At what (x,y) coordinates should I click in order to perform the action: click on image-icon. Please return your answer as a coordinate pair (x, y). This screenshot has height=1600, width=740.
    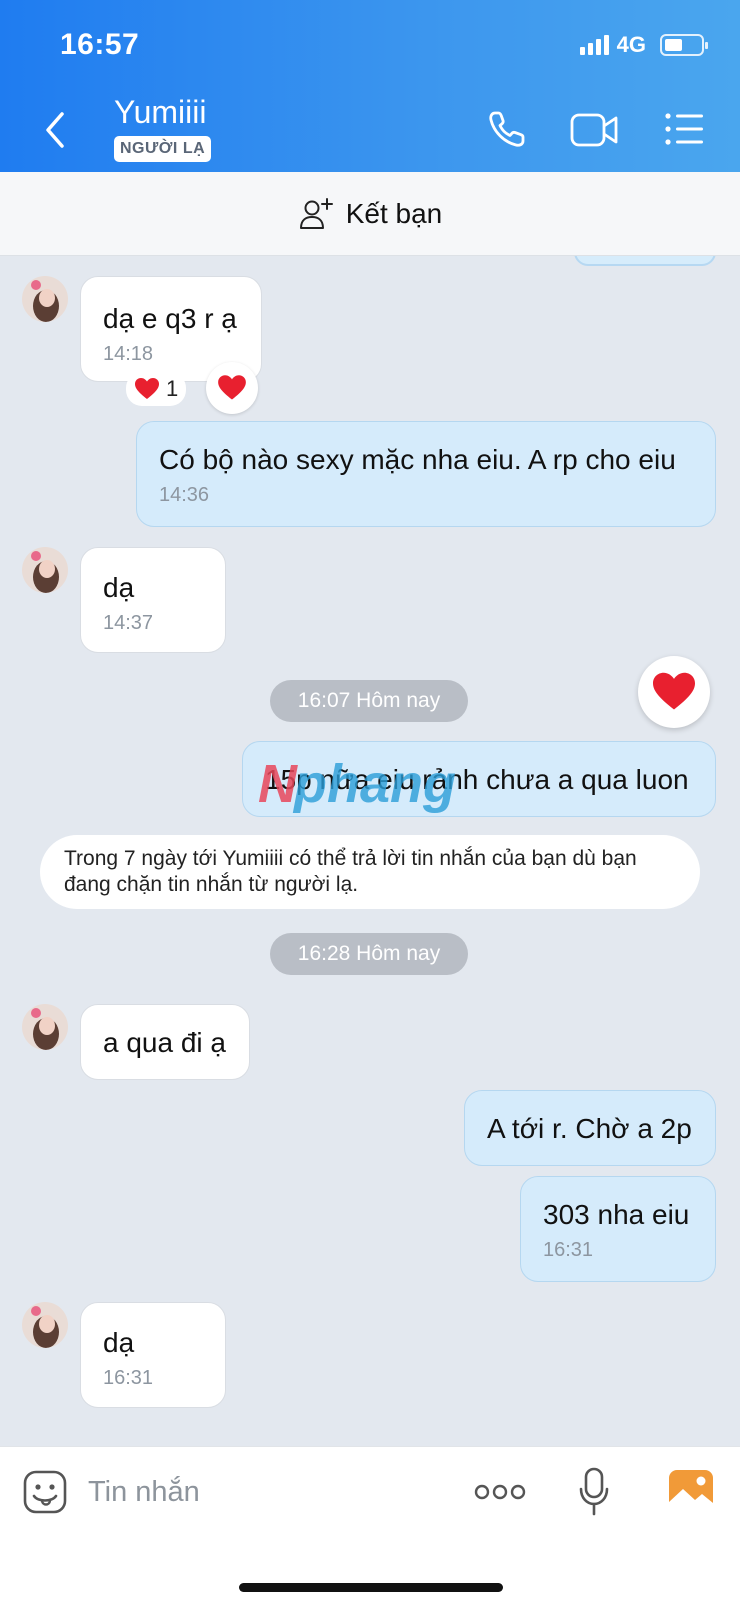
    Looking at the image, I should click on (691, 1490).